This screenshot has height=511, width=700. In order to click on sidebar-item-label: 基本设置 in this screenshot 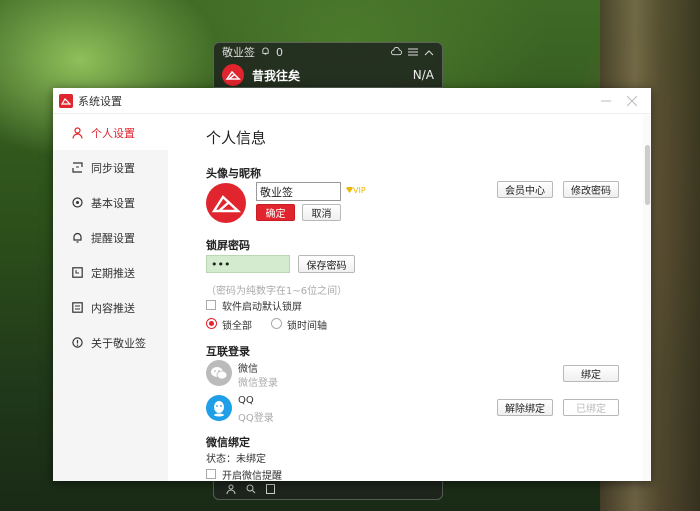, I will do `click(113, 203)`.